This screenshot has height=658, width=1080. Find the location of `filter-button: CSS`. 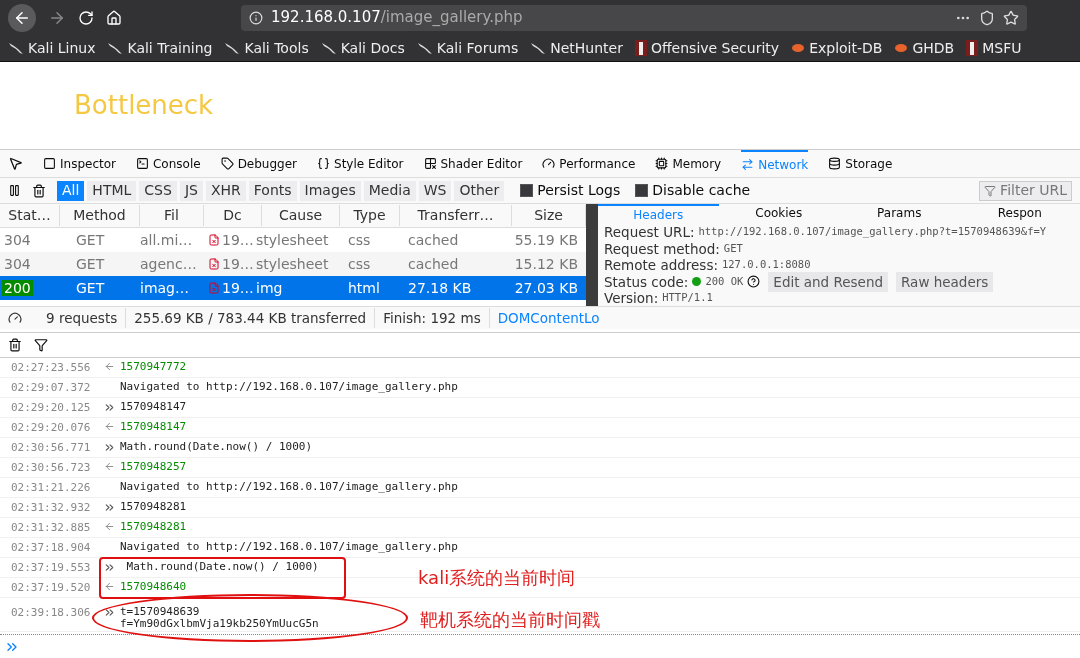

filter-button: CSS is located at coordinates (158, 190).